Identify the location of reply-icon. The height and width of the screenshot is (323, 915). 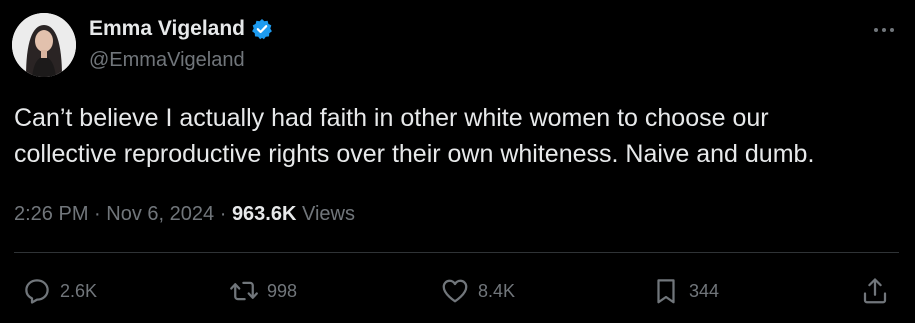
(37, 291).